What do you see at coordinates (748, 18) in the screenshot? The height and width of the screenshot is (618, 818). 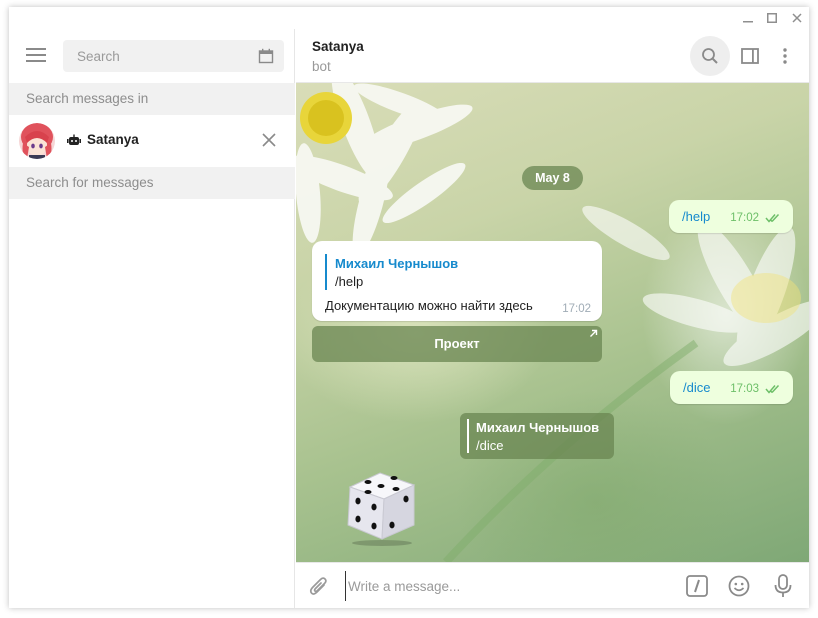 I see `minimize-icon` at bounding box center [748, 18].